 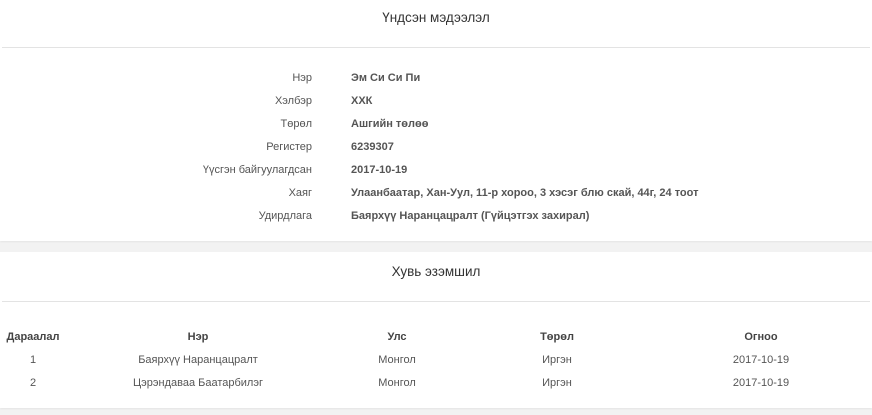 I want to click on info-value: 6239307, so click(x=372, y=147).